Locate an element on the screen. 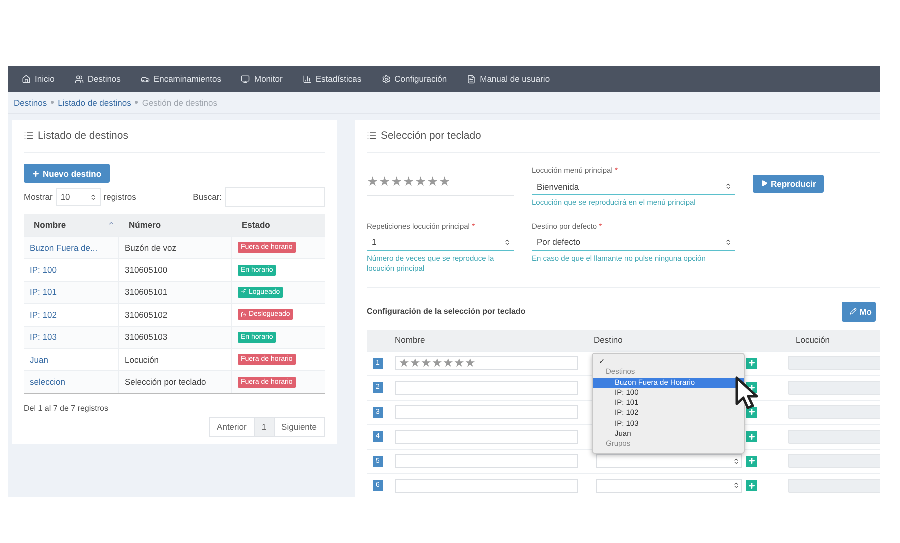  nav-link: Monitor is located at coordinates (262, 79).